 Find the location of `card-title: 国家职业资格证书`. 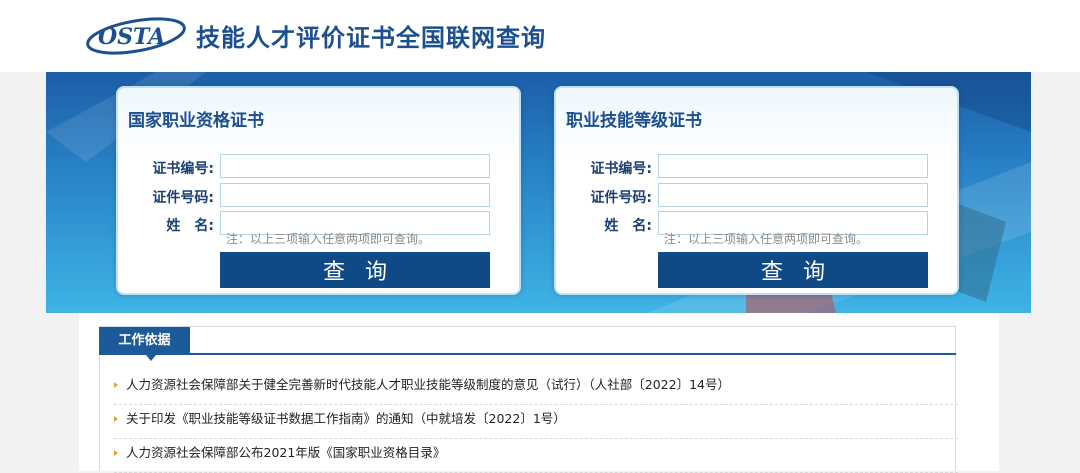

card-title: 国家职业资格证书 is located at coordinates (196, 121).